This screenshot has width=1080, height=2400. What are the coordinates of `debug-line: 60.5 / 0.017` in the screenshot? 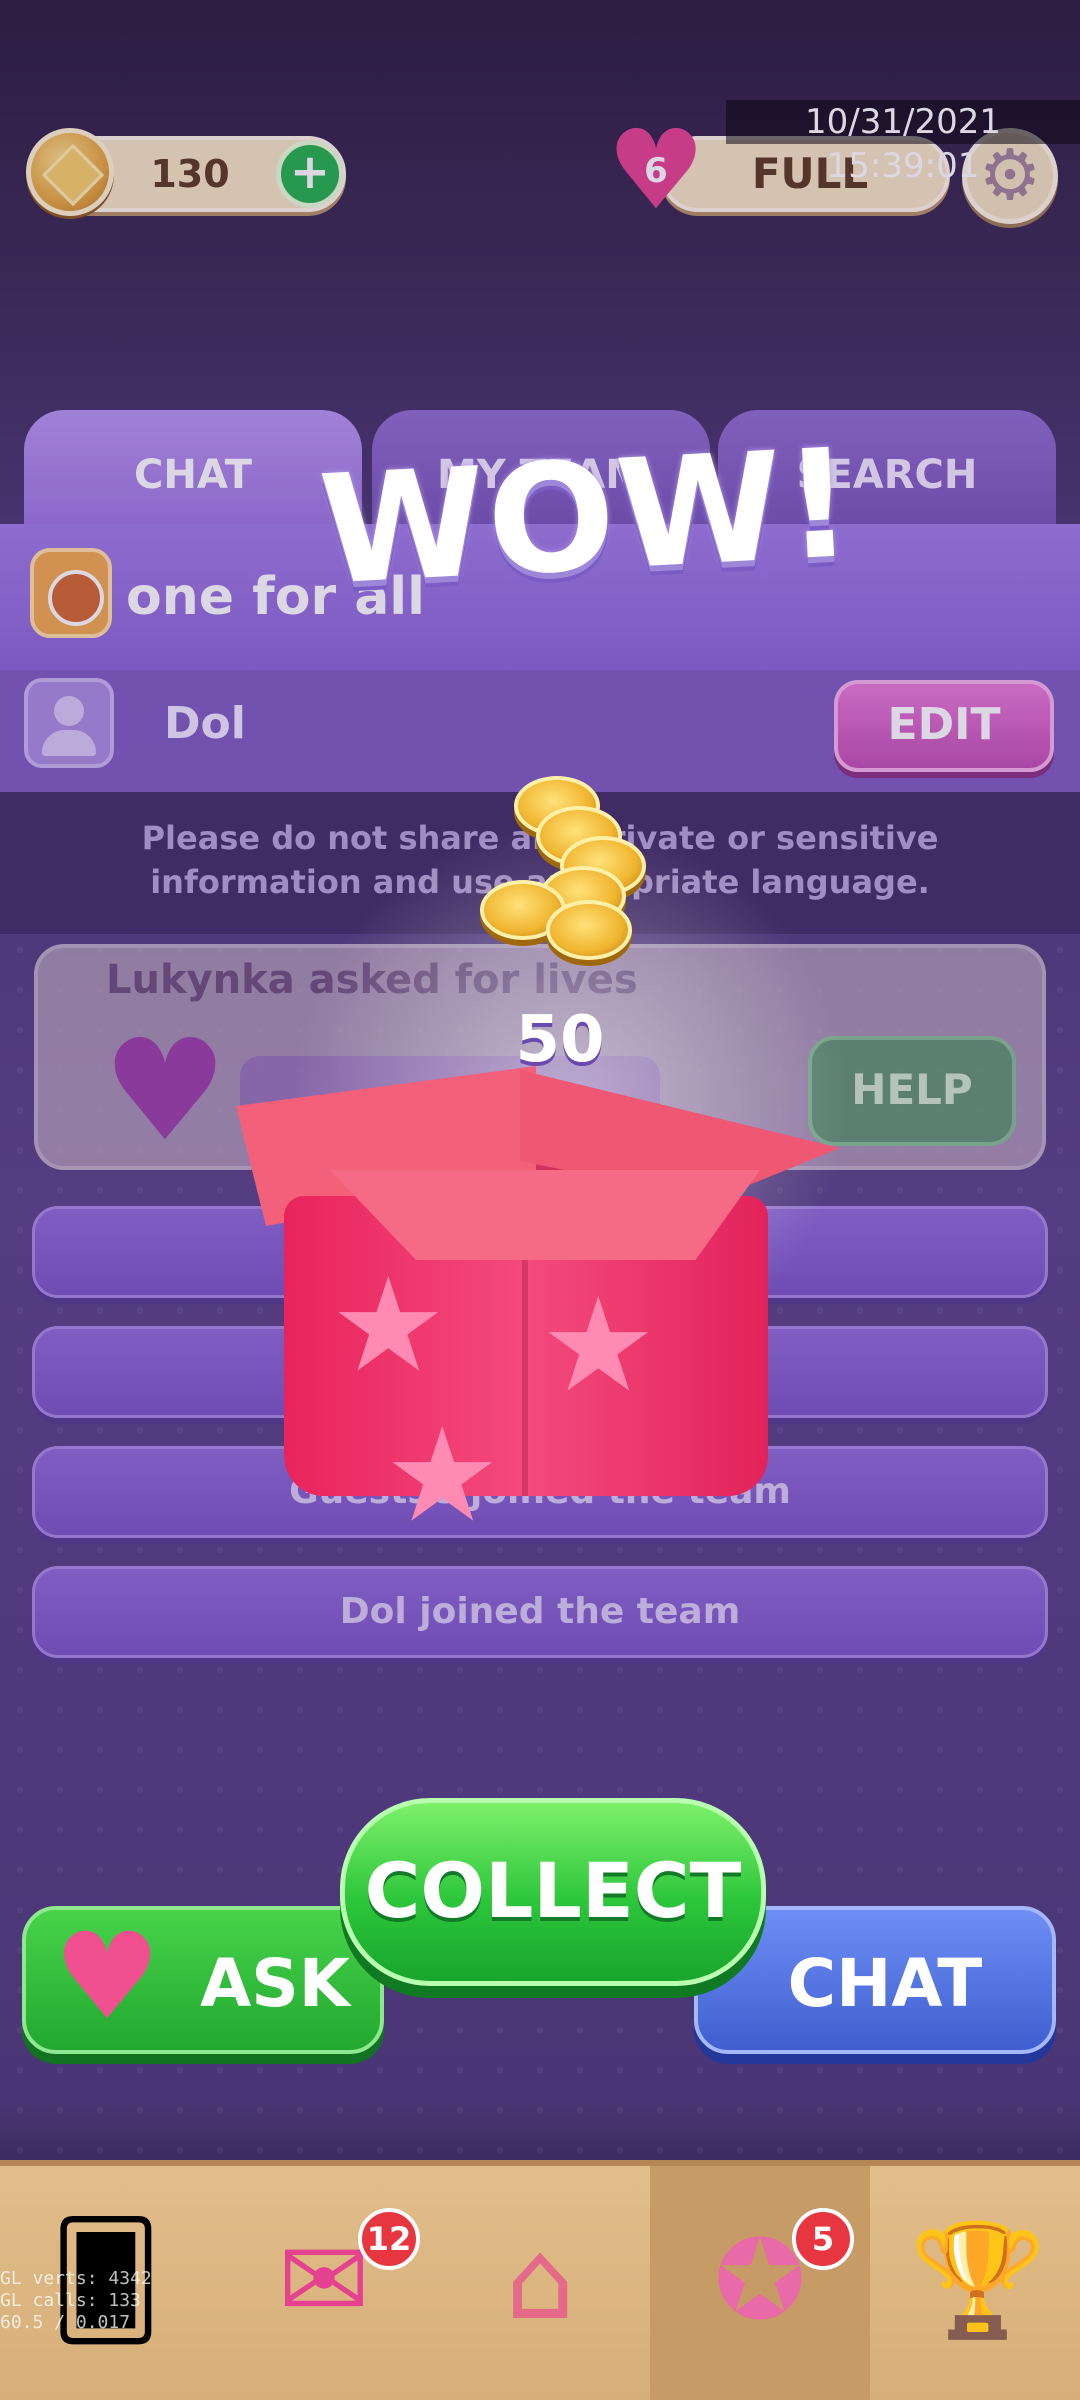 It's located at (65, 2322).